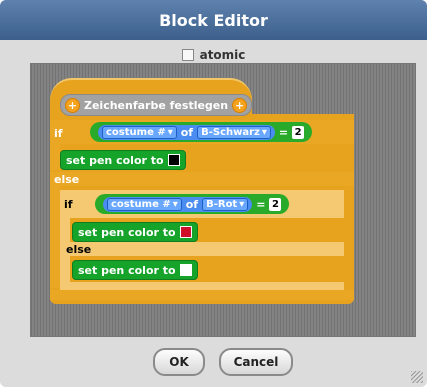  Describe the element at coordinates (55, 237) in the screenshot. I see `else-outer-bar` at that location.